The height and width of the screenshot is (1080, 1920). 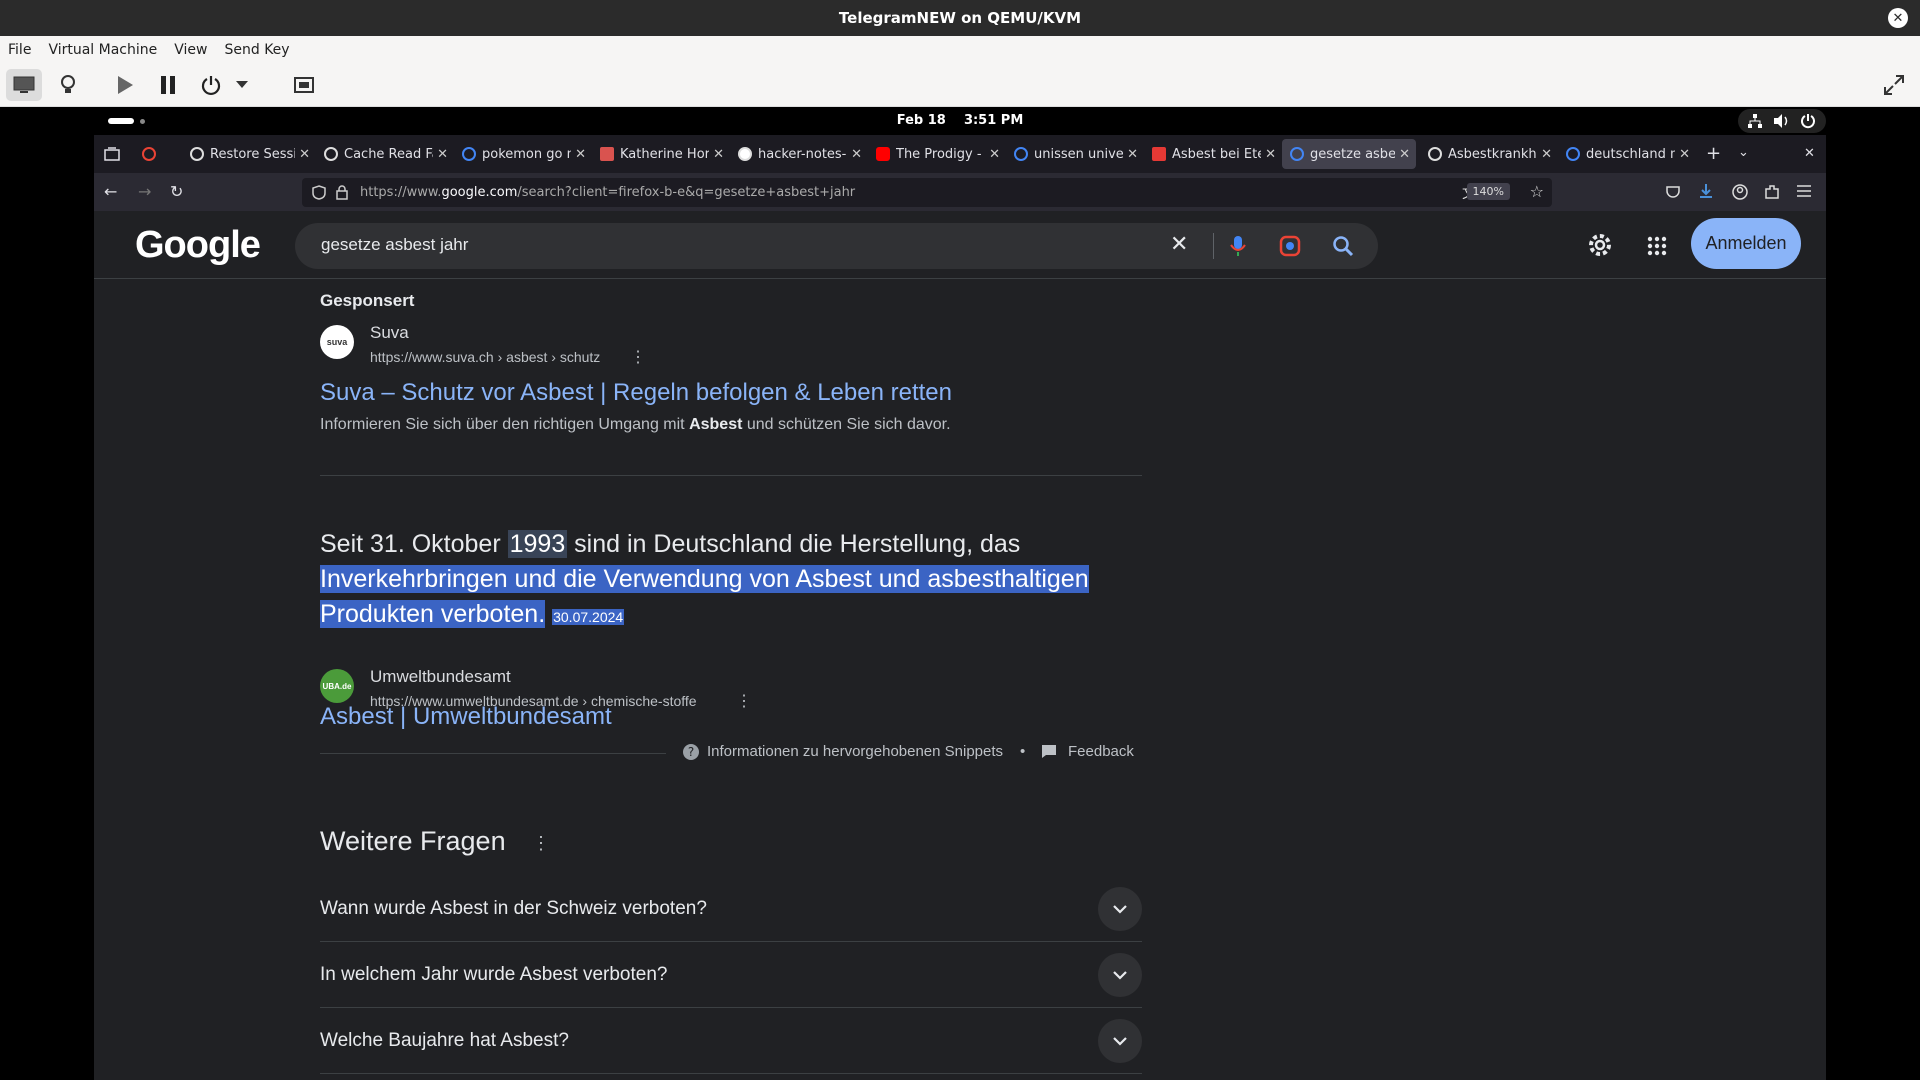 I want to click on suva-favicon: suva, so click(x=337, y=342).